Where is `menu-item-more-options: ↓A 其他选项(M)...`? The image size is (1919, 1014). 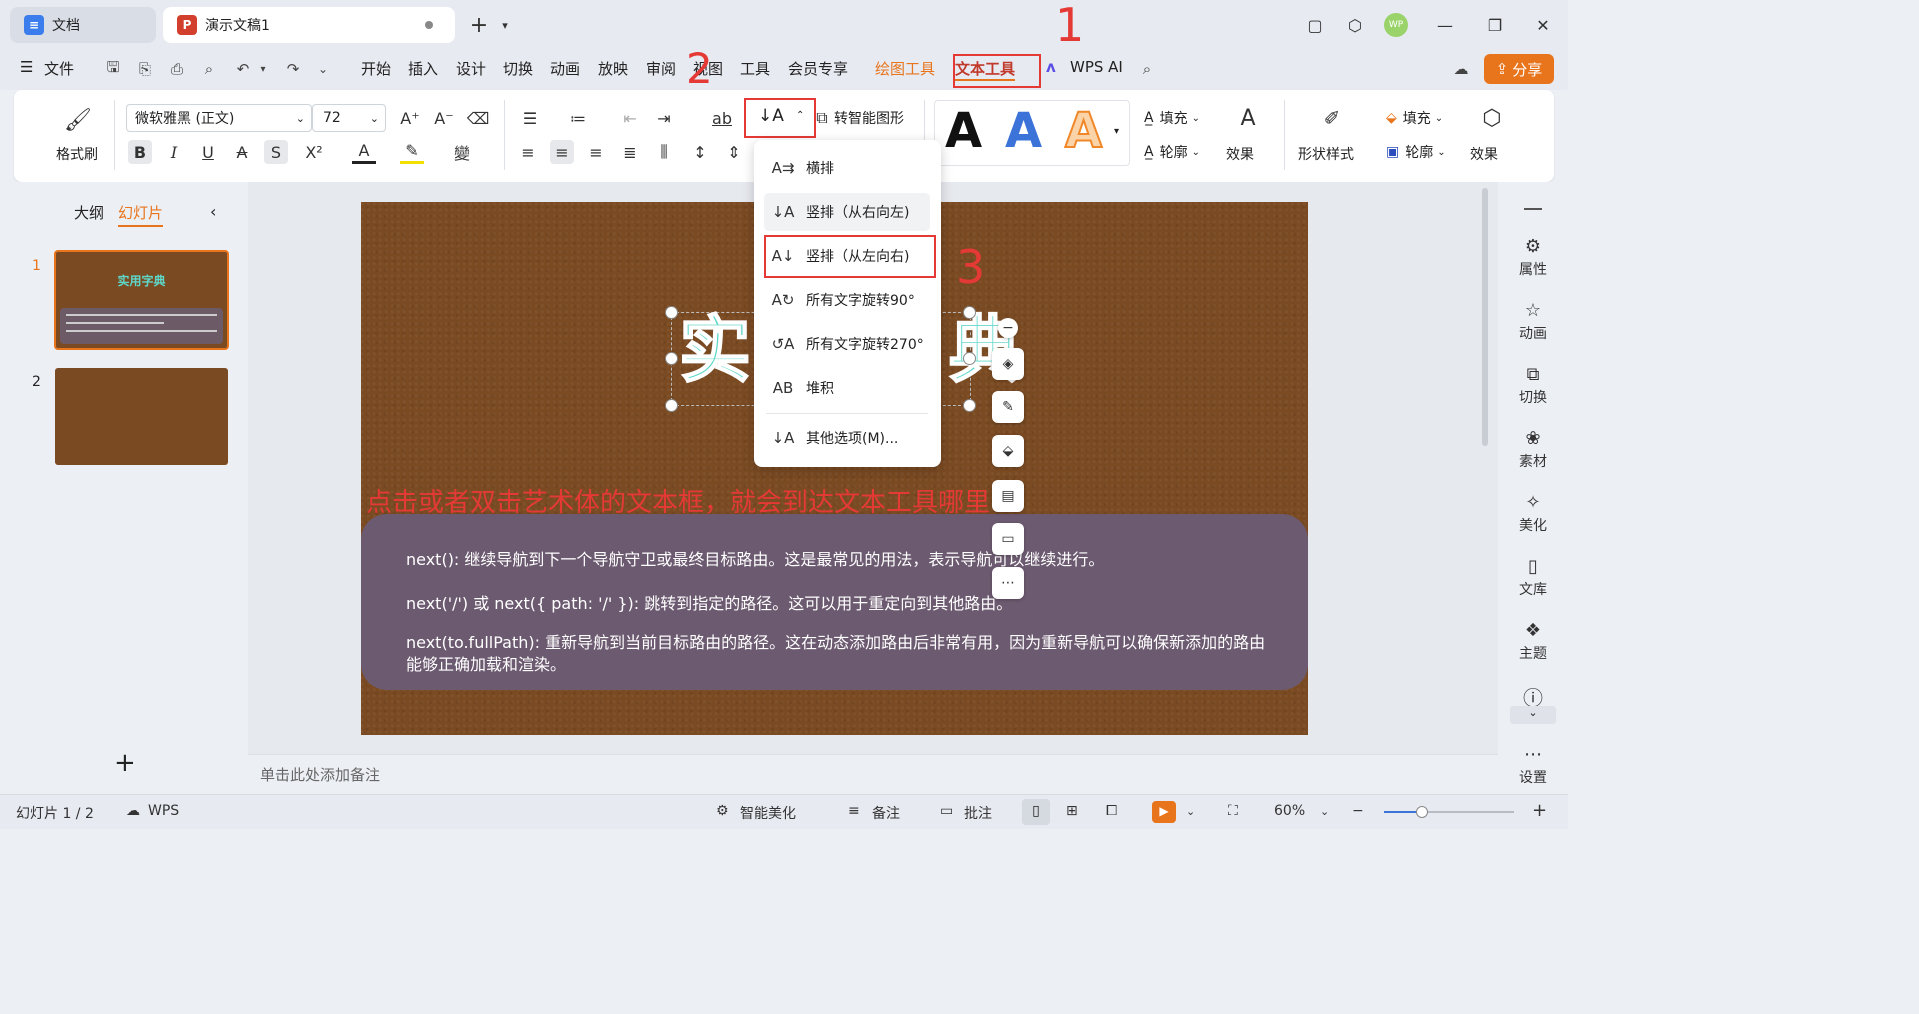 menu-item-more-options: ↓A 其他选项(M)... is located at coordinates (847, 438).